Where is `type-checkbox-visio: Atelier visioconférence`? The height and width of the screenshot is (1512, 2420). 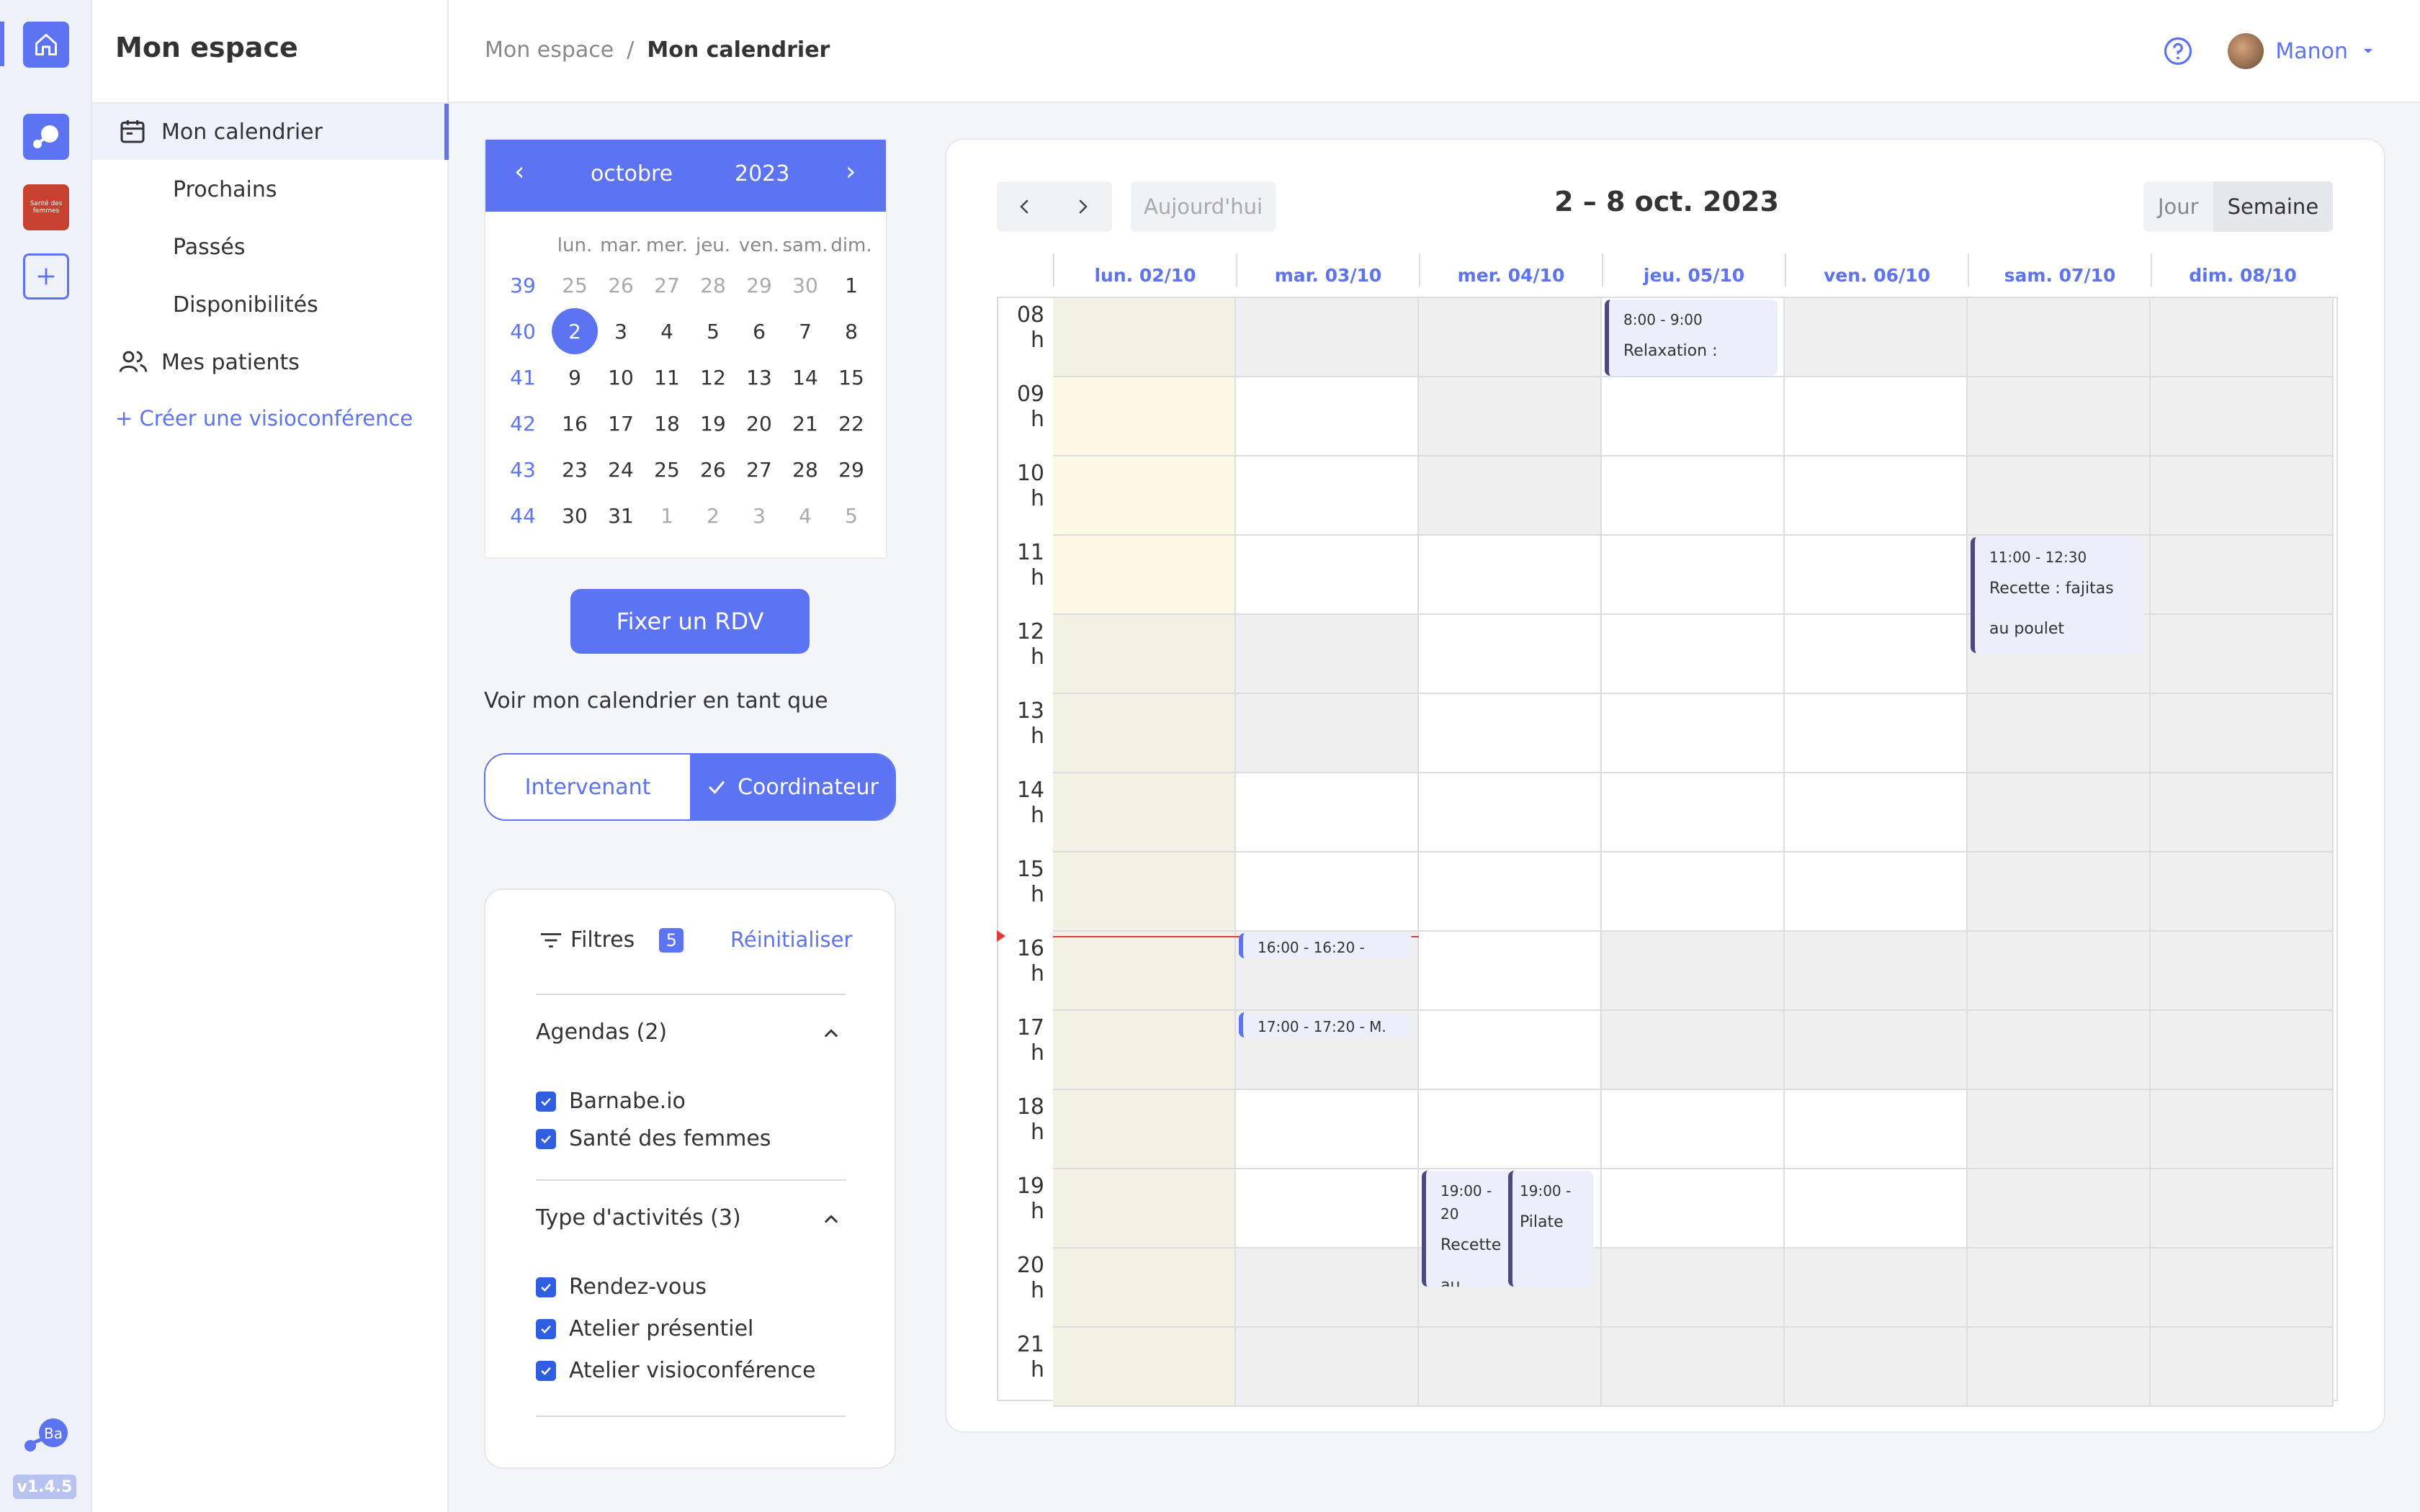 type-checkbox-visio: Atelier visioconférence is located at coordinates (676, 1370).